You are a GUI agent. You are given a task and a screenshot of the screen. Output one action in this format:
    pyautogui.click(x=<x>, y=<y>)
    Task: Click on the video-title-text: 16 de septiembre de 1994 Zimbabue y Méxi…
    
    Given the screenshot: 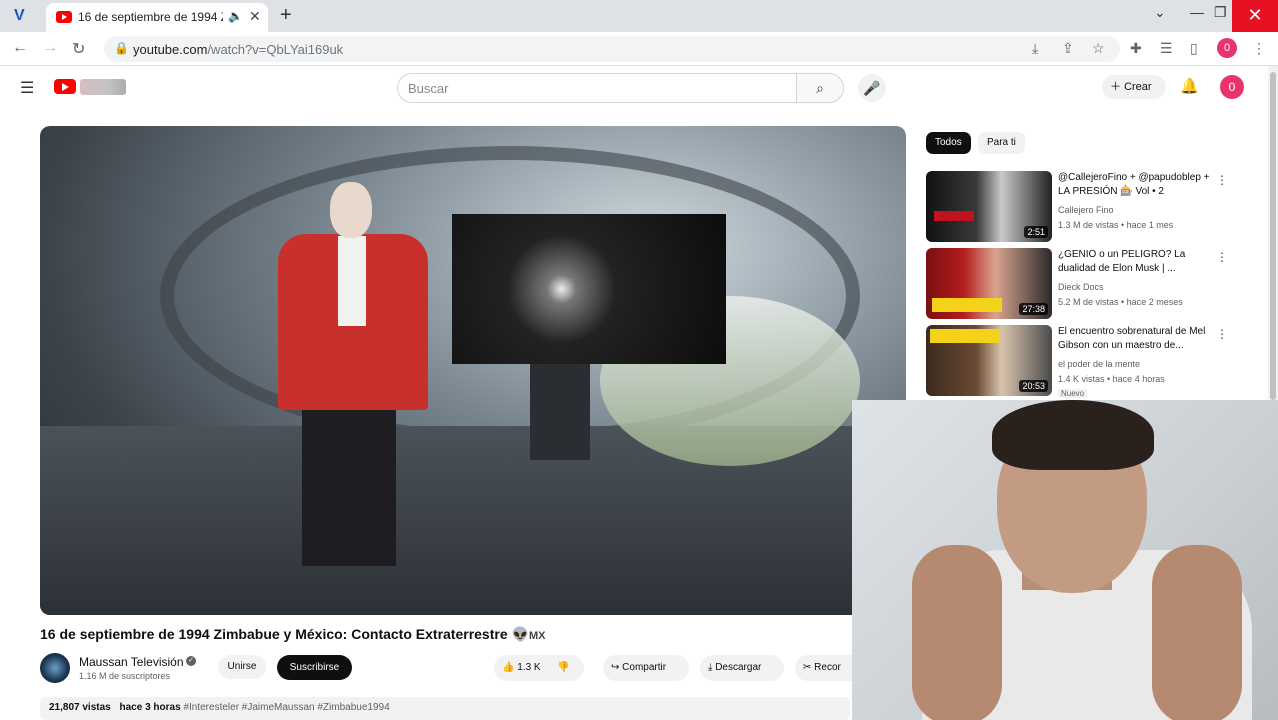 What is the action you would take?
    pyautogui.click(x=274, y=634)
    